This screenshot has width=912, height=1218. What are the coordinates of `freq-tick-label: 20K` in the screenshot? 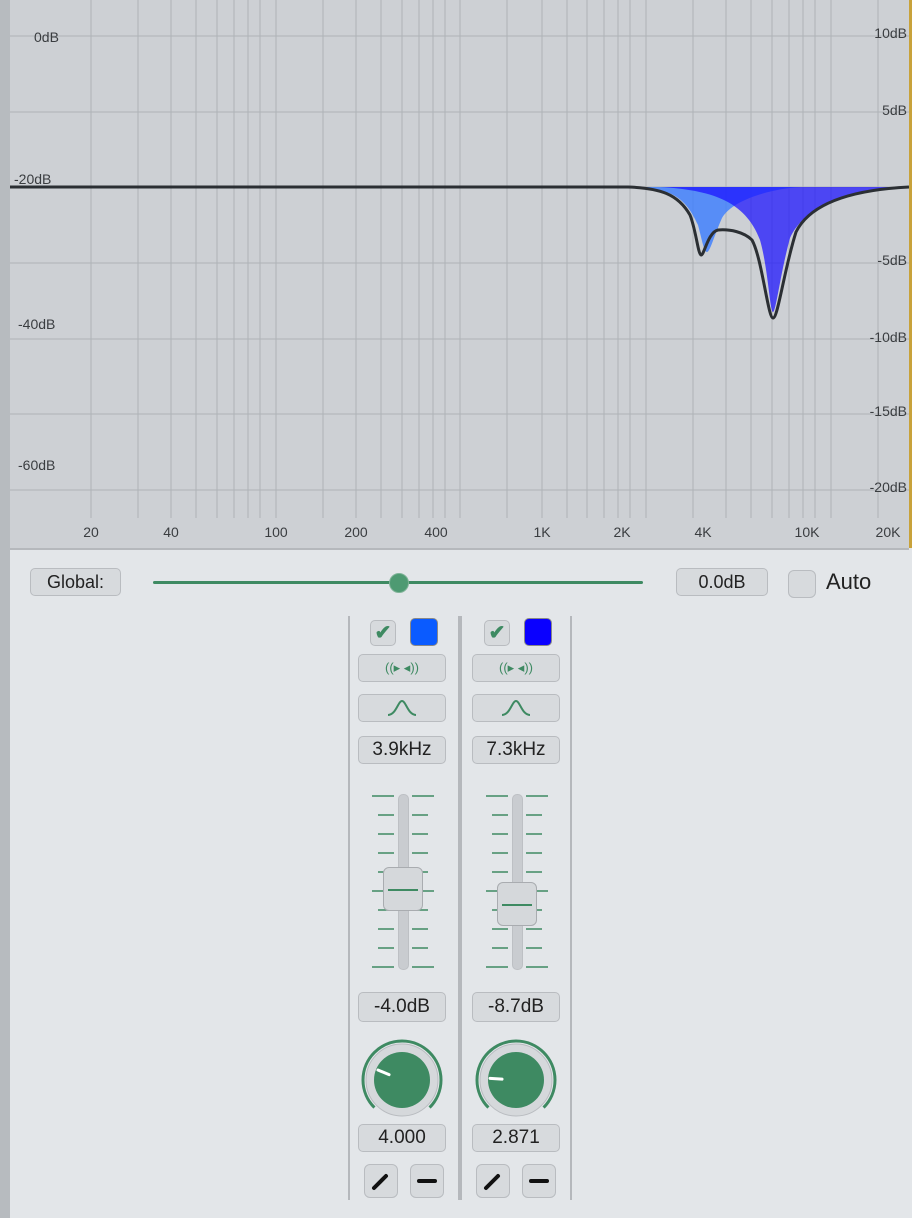 It's located at (888, 532).